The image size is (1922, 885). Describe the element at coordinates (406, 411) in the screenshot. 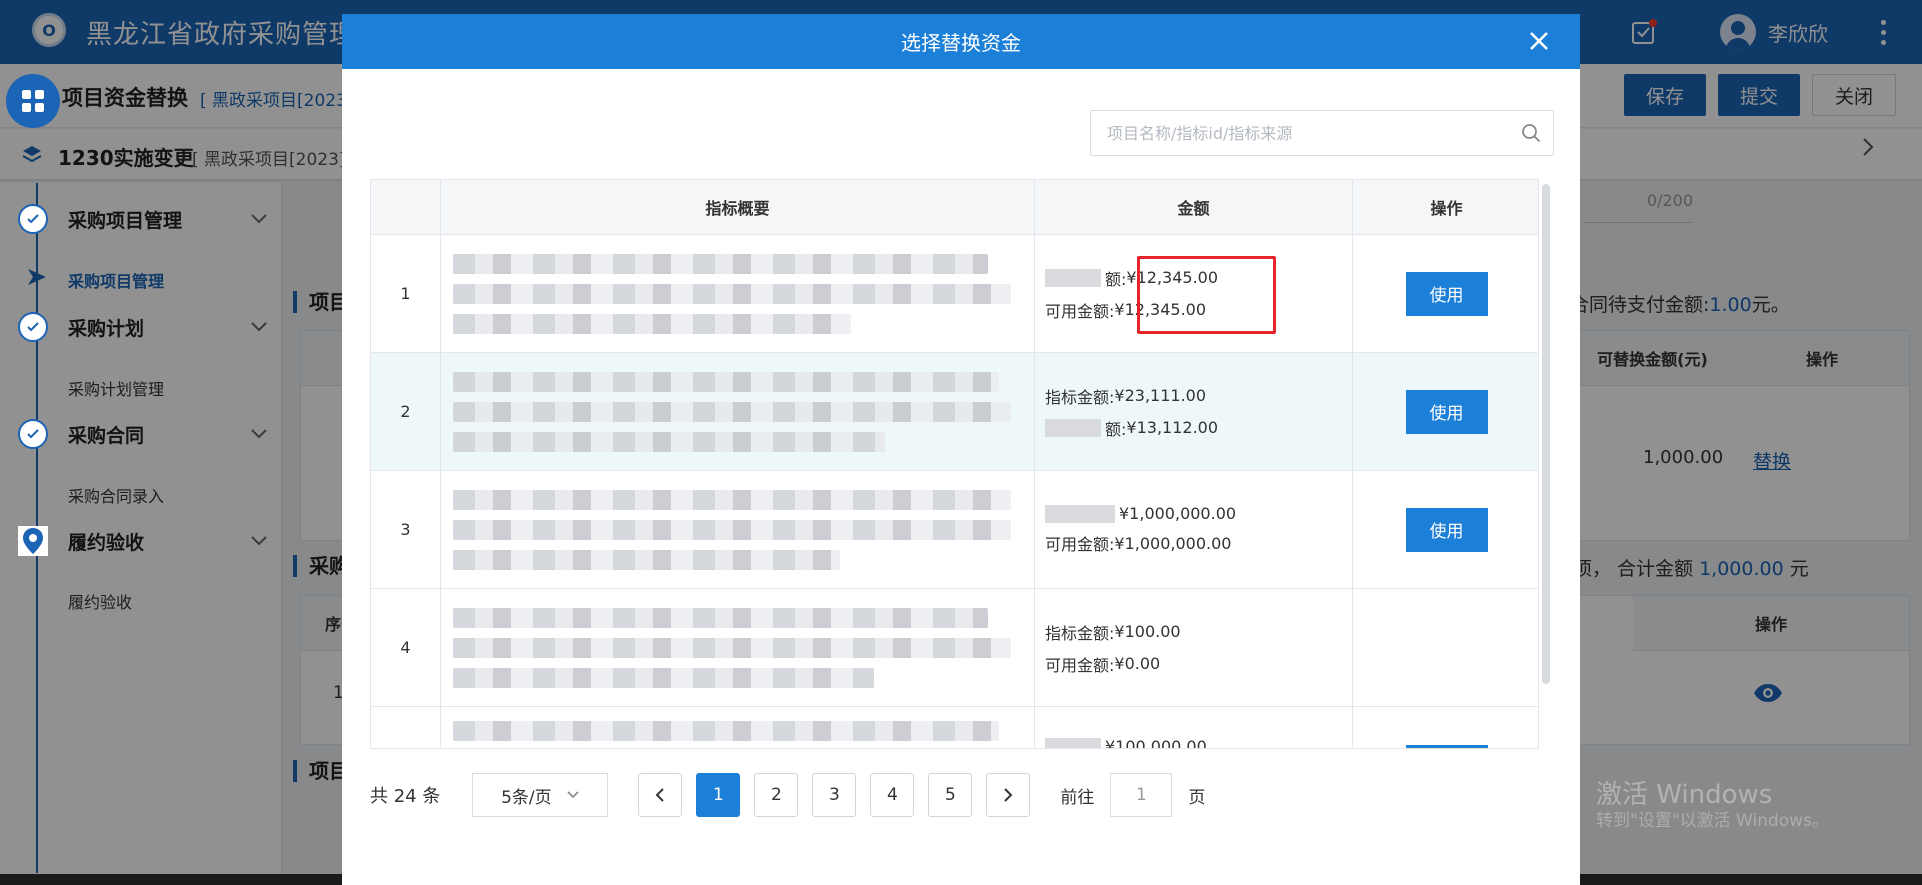

I see `row-number: 2` at that location.